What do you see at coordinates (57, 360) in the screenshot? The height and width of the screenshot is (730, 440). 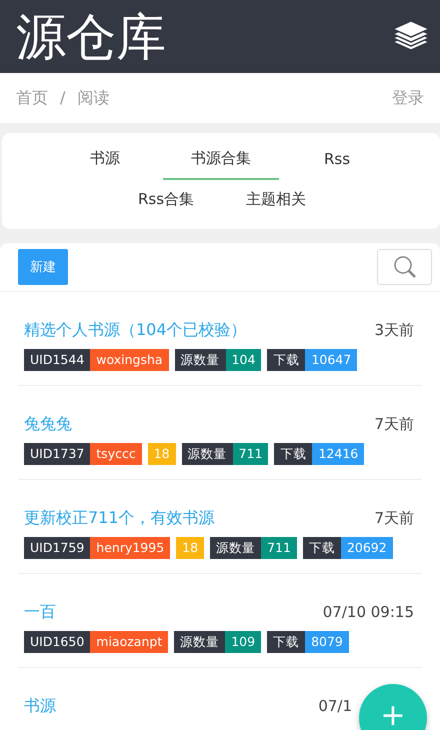 I see `tag: UID1544` at bounding box center [57, 360].